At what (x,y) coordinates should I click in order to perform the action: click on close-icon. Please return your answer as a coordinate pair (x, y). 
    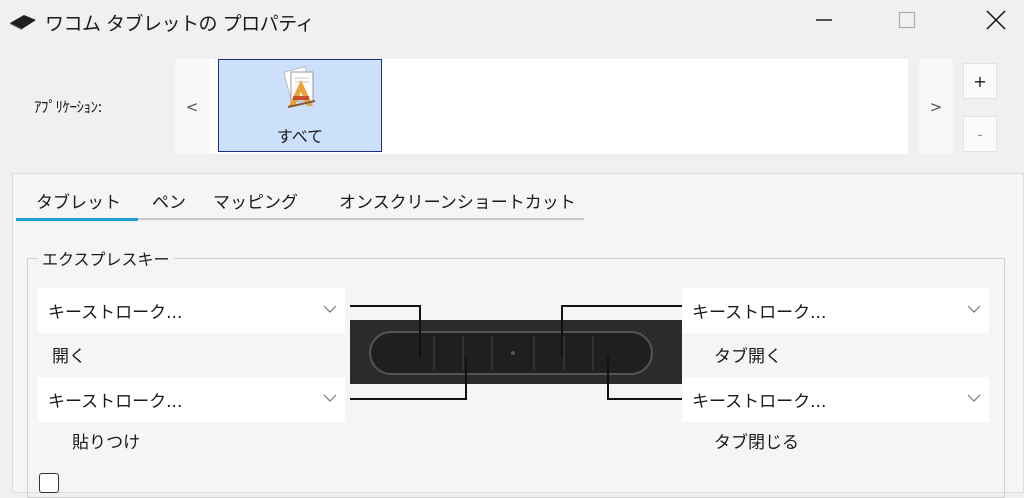
    Looking at the image, I should click on (996, 20).